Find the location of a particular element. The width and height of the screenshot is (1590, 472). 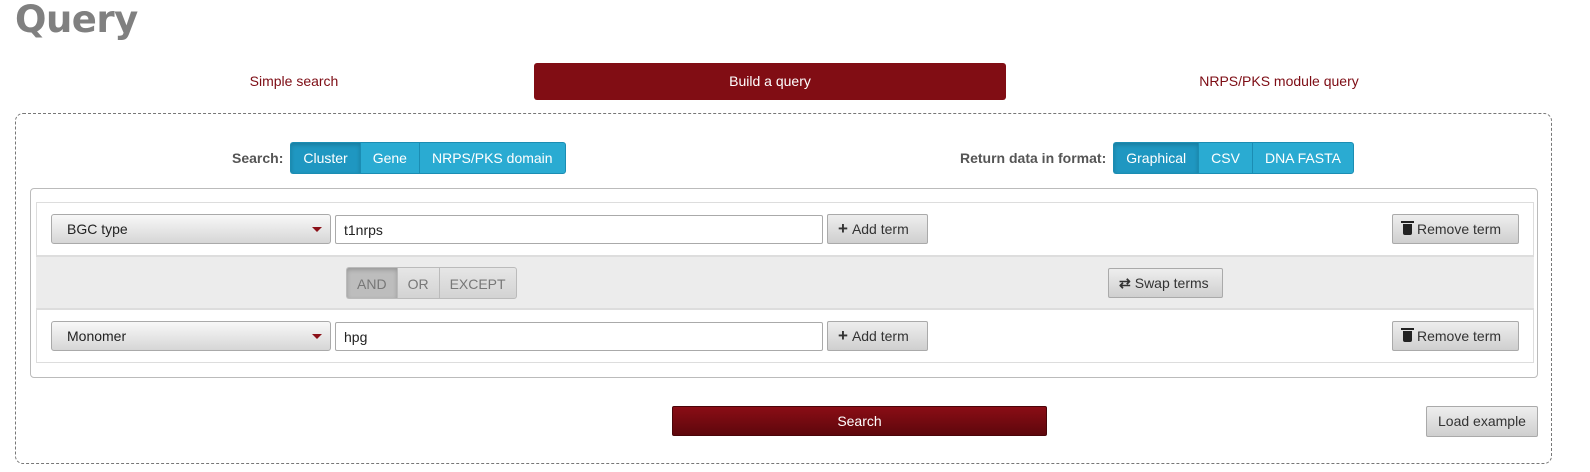

term-row: Monomer +Add term Remove term is located at coordinates (785, 336).